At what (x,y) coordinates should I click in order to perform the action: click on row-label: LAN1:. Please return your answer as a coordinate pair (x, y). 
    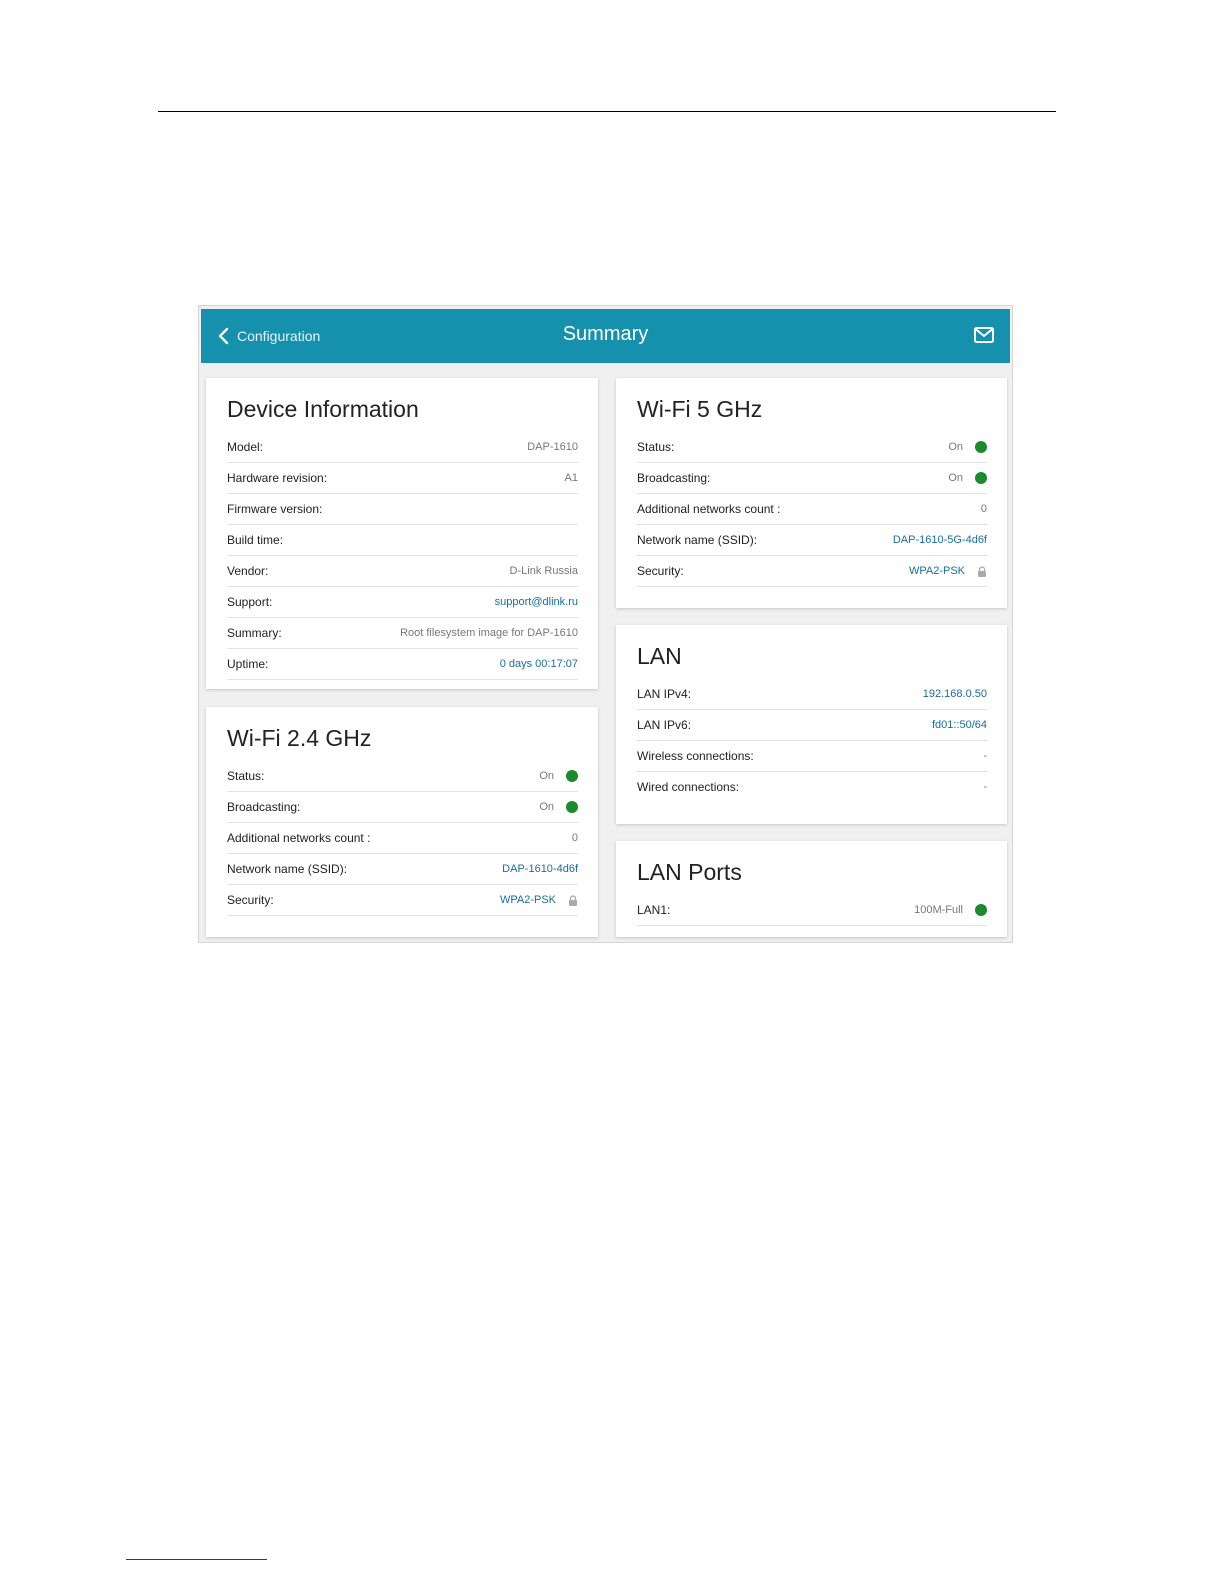
    Looking at the image, I should click on (654, 910).